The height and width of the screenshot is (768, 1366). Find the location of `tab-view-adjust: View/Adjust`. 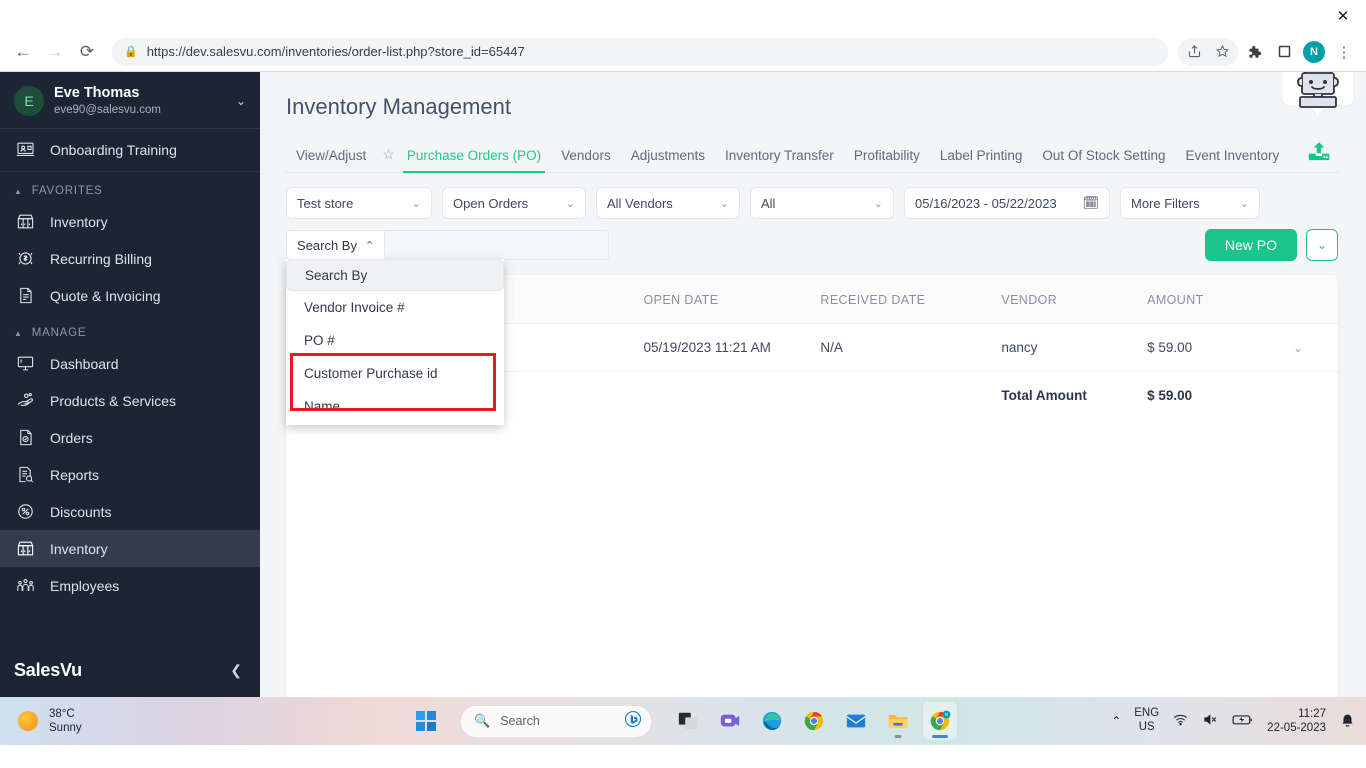

tab-view-adjust: View/Adjust is located at coordinates (331, 157).